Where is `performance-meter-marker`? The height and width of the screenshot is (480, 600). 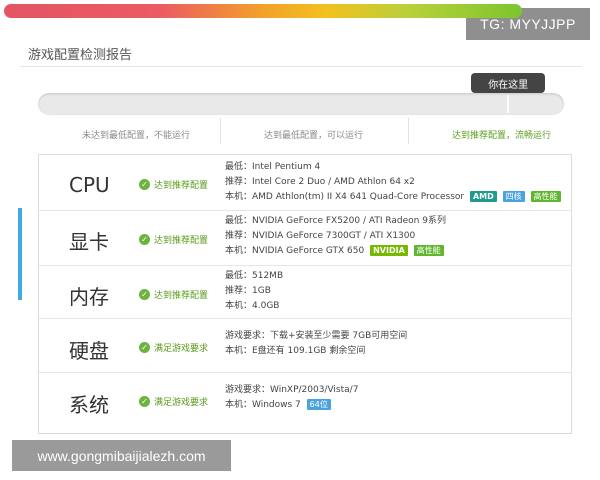 performance-meter-marker is located at coordinates (508, 104).